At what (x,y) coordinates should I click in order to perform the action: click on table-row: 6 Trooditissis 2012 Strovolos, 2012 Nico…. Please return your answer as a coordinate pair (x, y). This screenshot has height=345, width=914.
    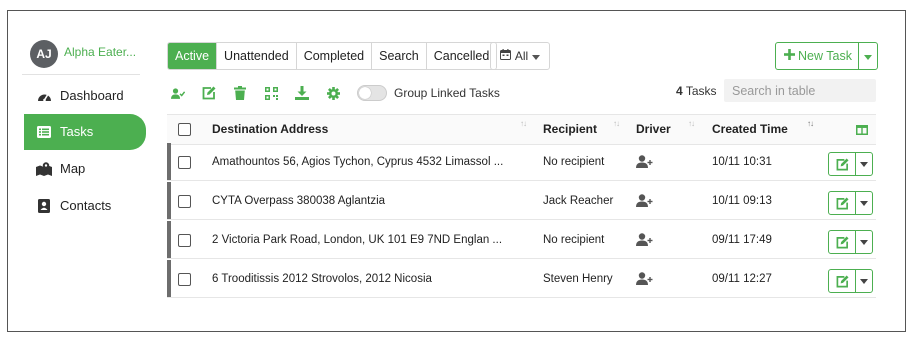
    Looking at the image, I should click on (521, 279).